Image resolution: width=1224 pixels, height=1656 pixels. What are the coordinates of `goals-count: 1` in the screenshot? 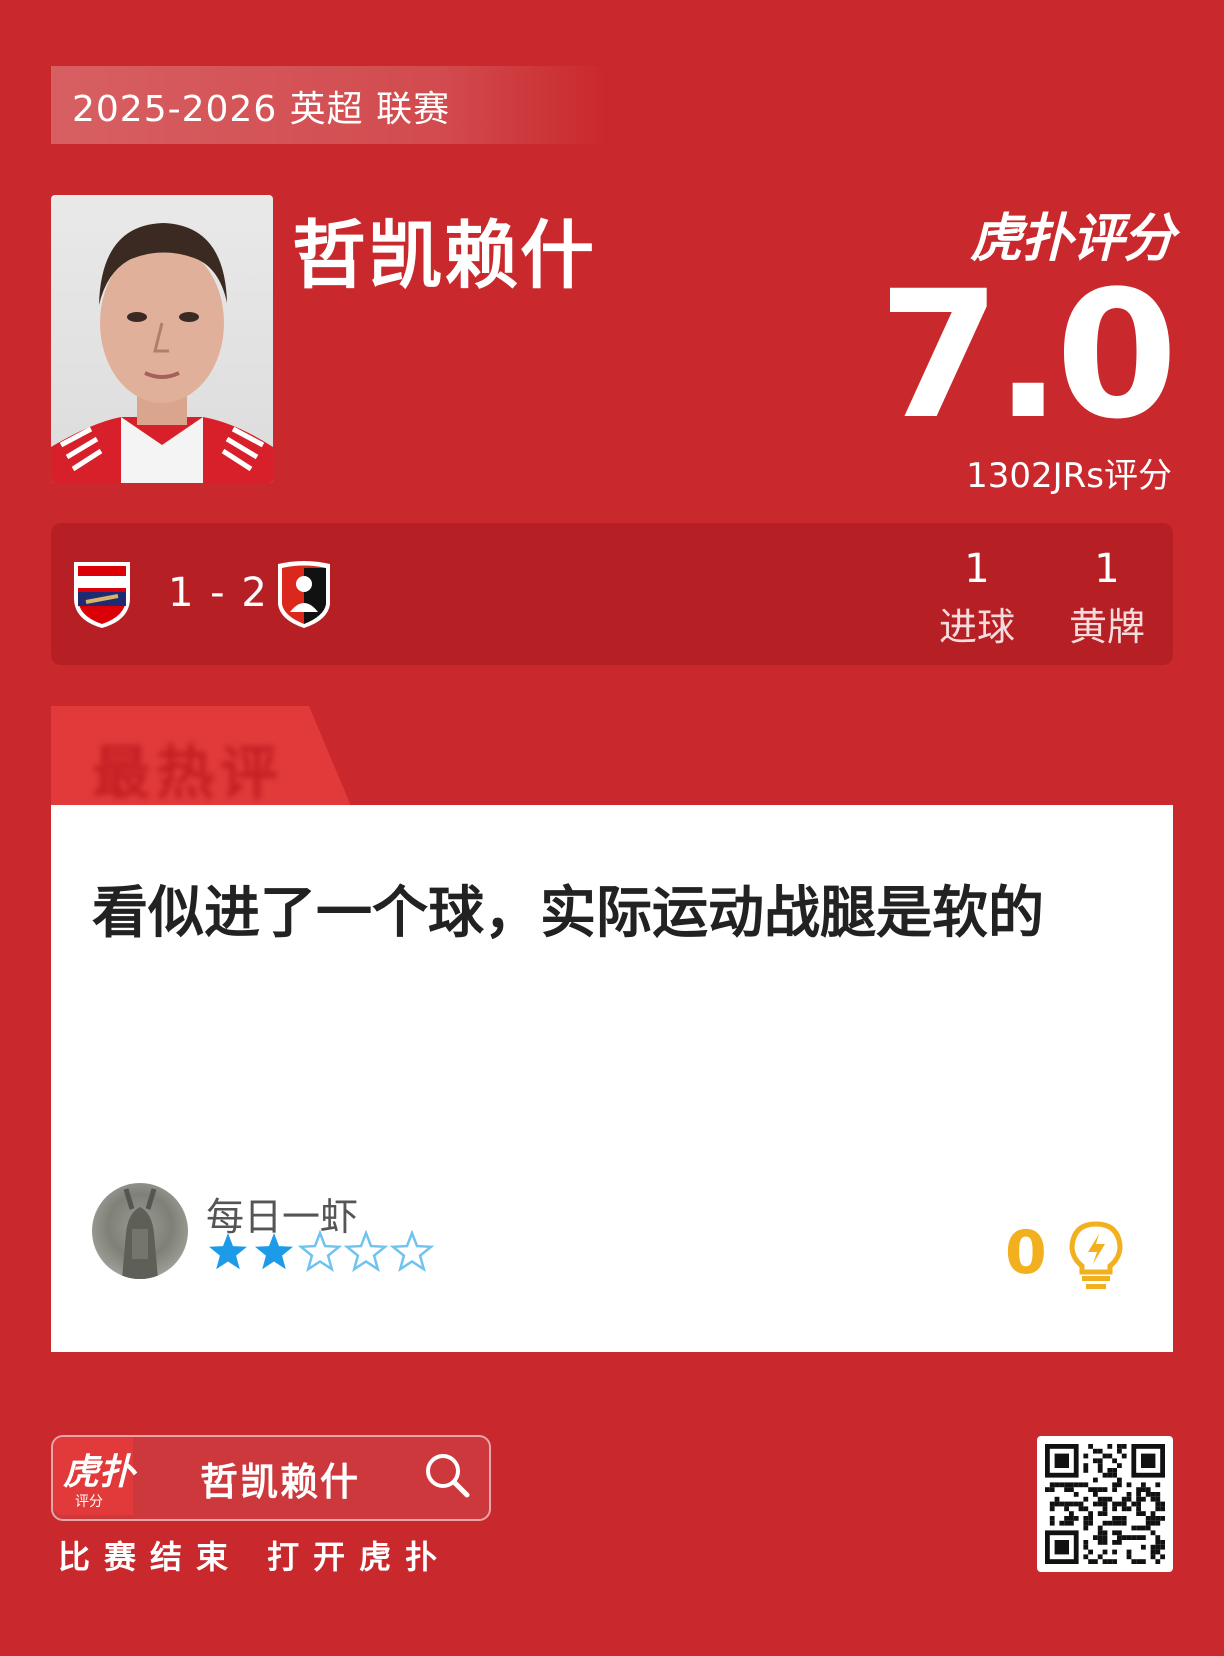 It's located at (977, 569).